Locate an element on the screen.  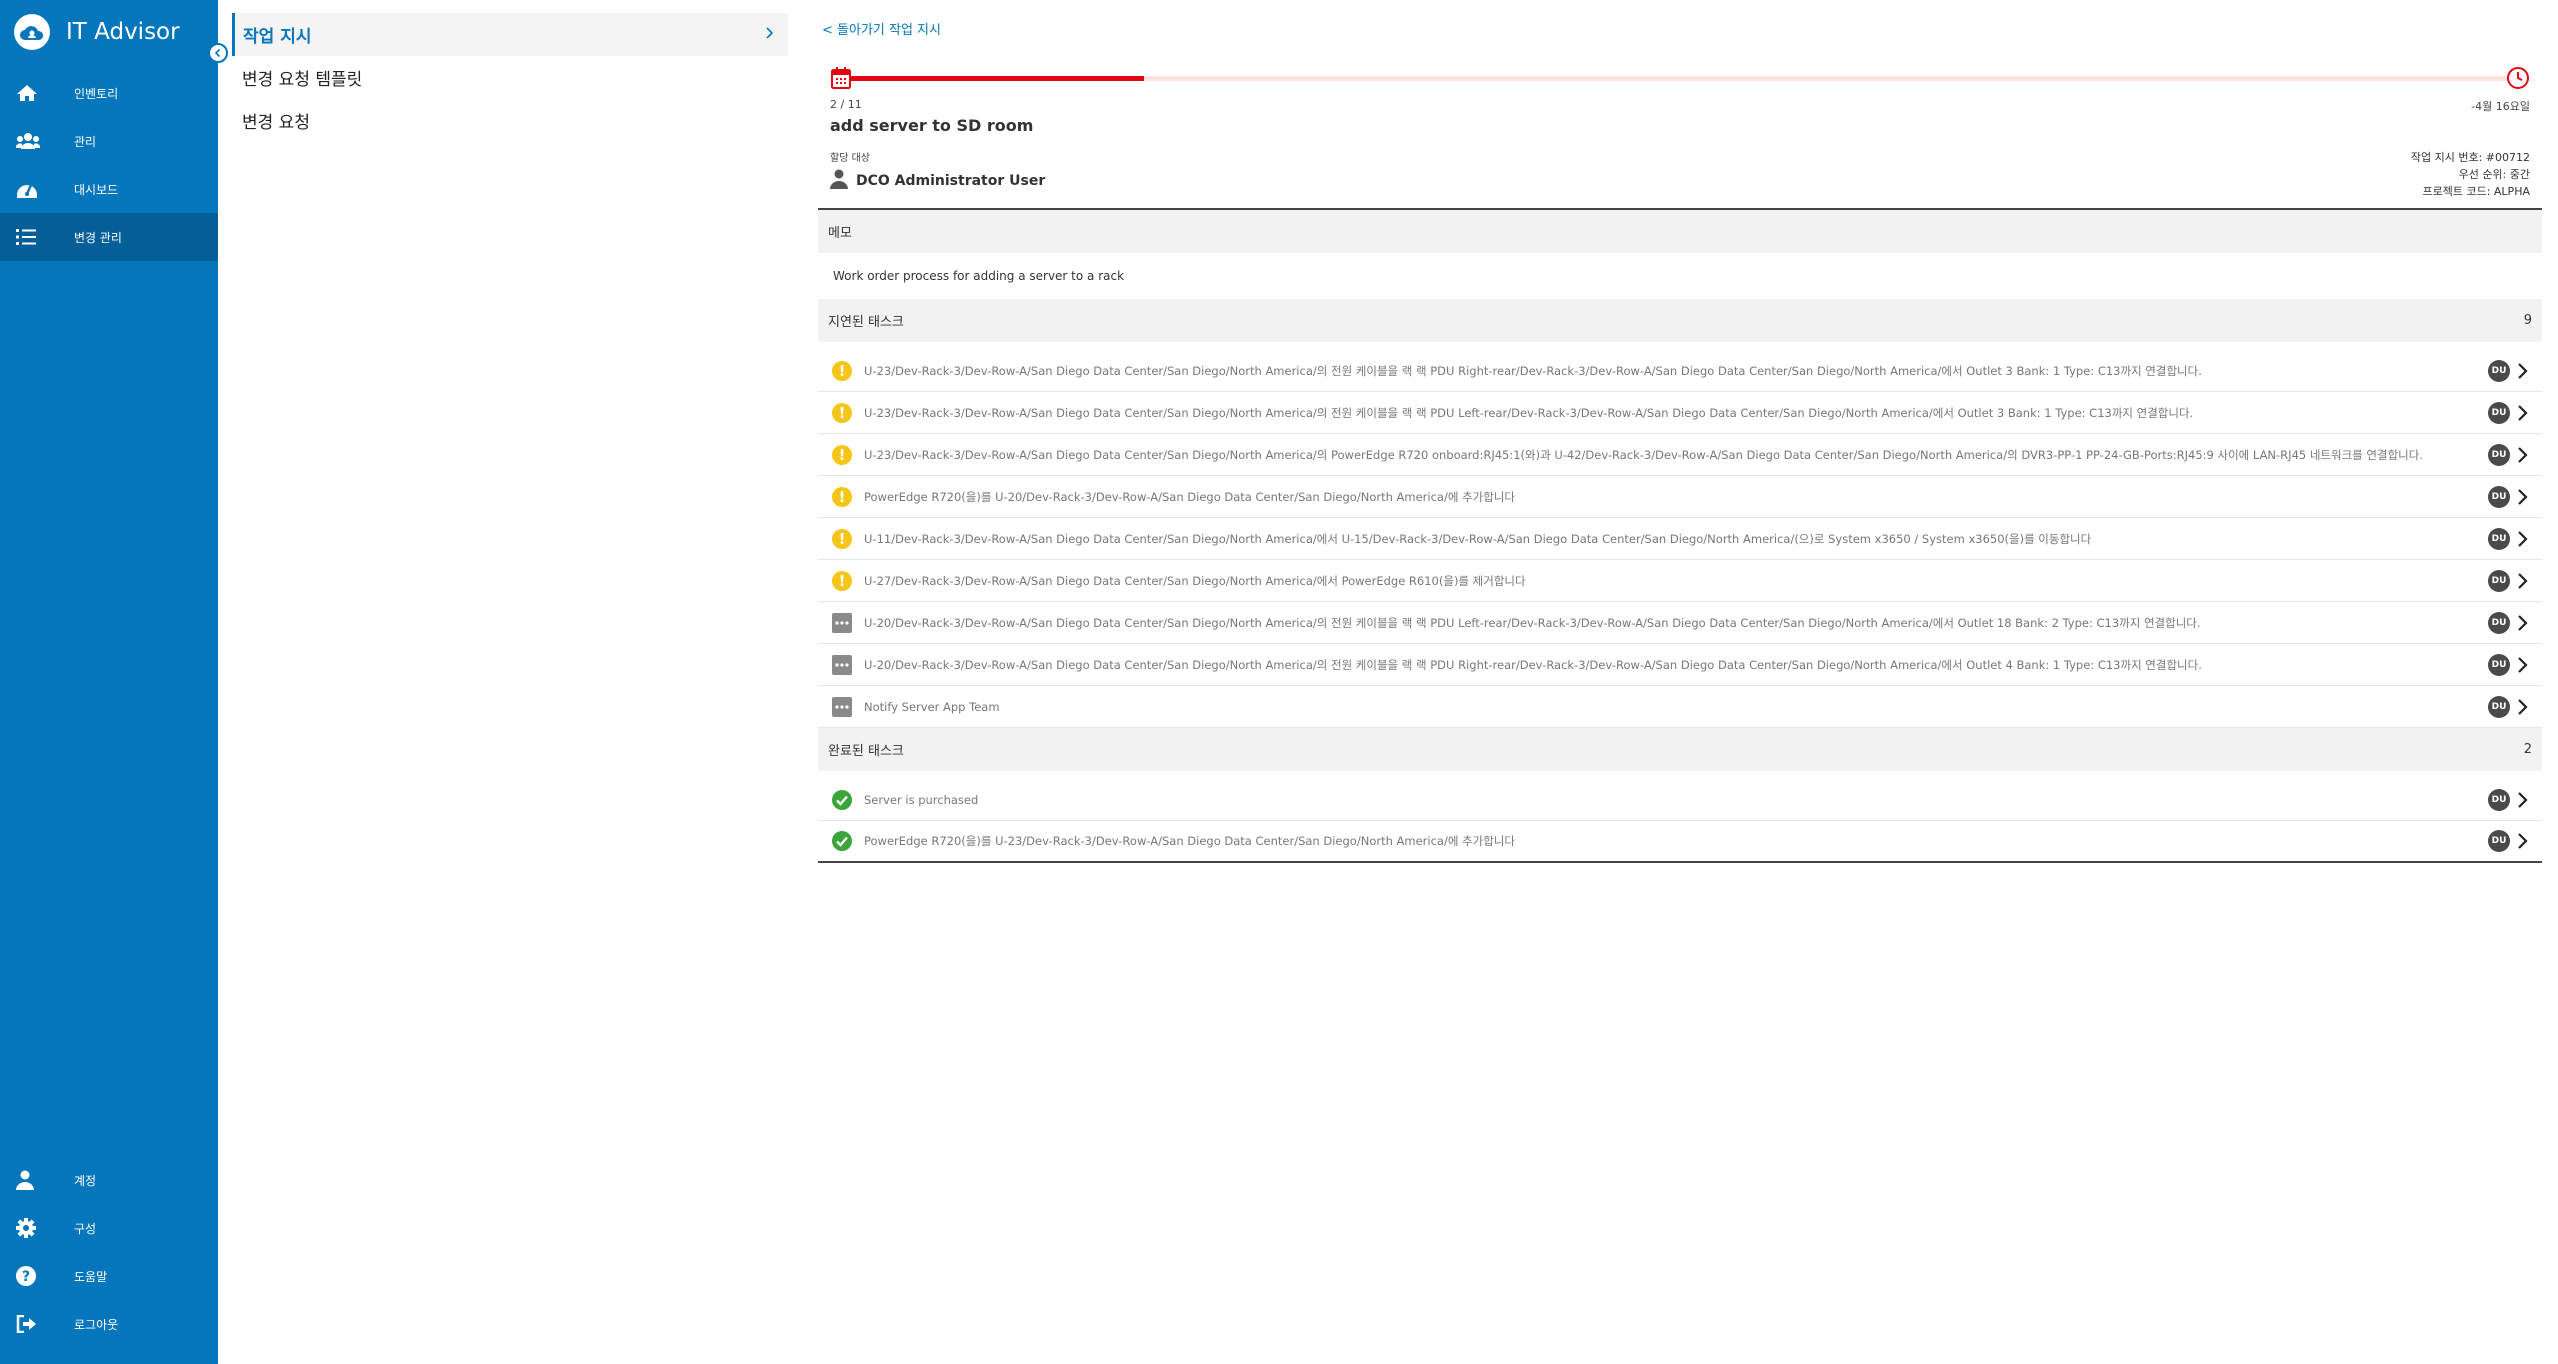
nav-list: 인벤토리 관리 대시보드 변경 관리 is located at coordinates (109, 165).